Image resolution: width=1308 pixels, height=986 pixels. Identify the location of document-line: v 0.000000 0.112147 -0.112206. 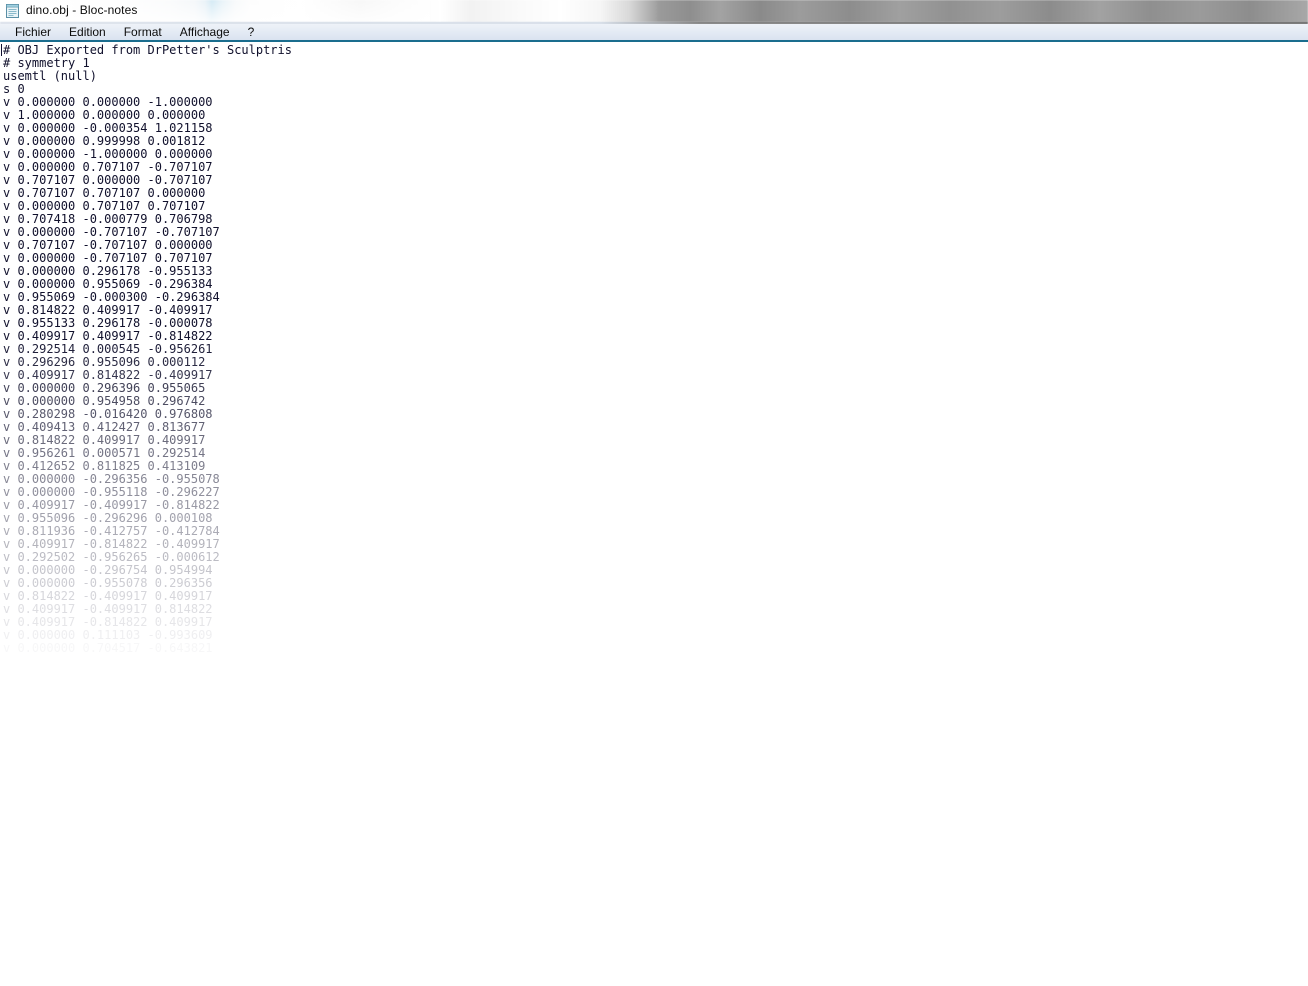
(108, 674).